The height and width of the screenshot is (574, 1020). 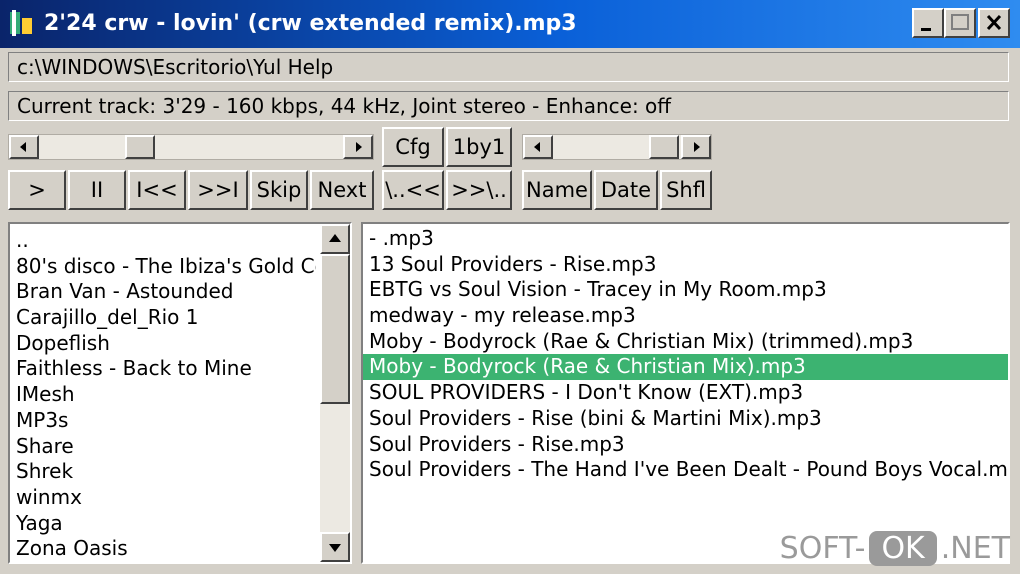 I want to click on next-track-button: >>I, so click(x=218, y=190).